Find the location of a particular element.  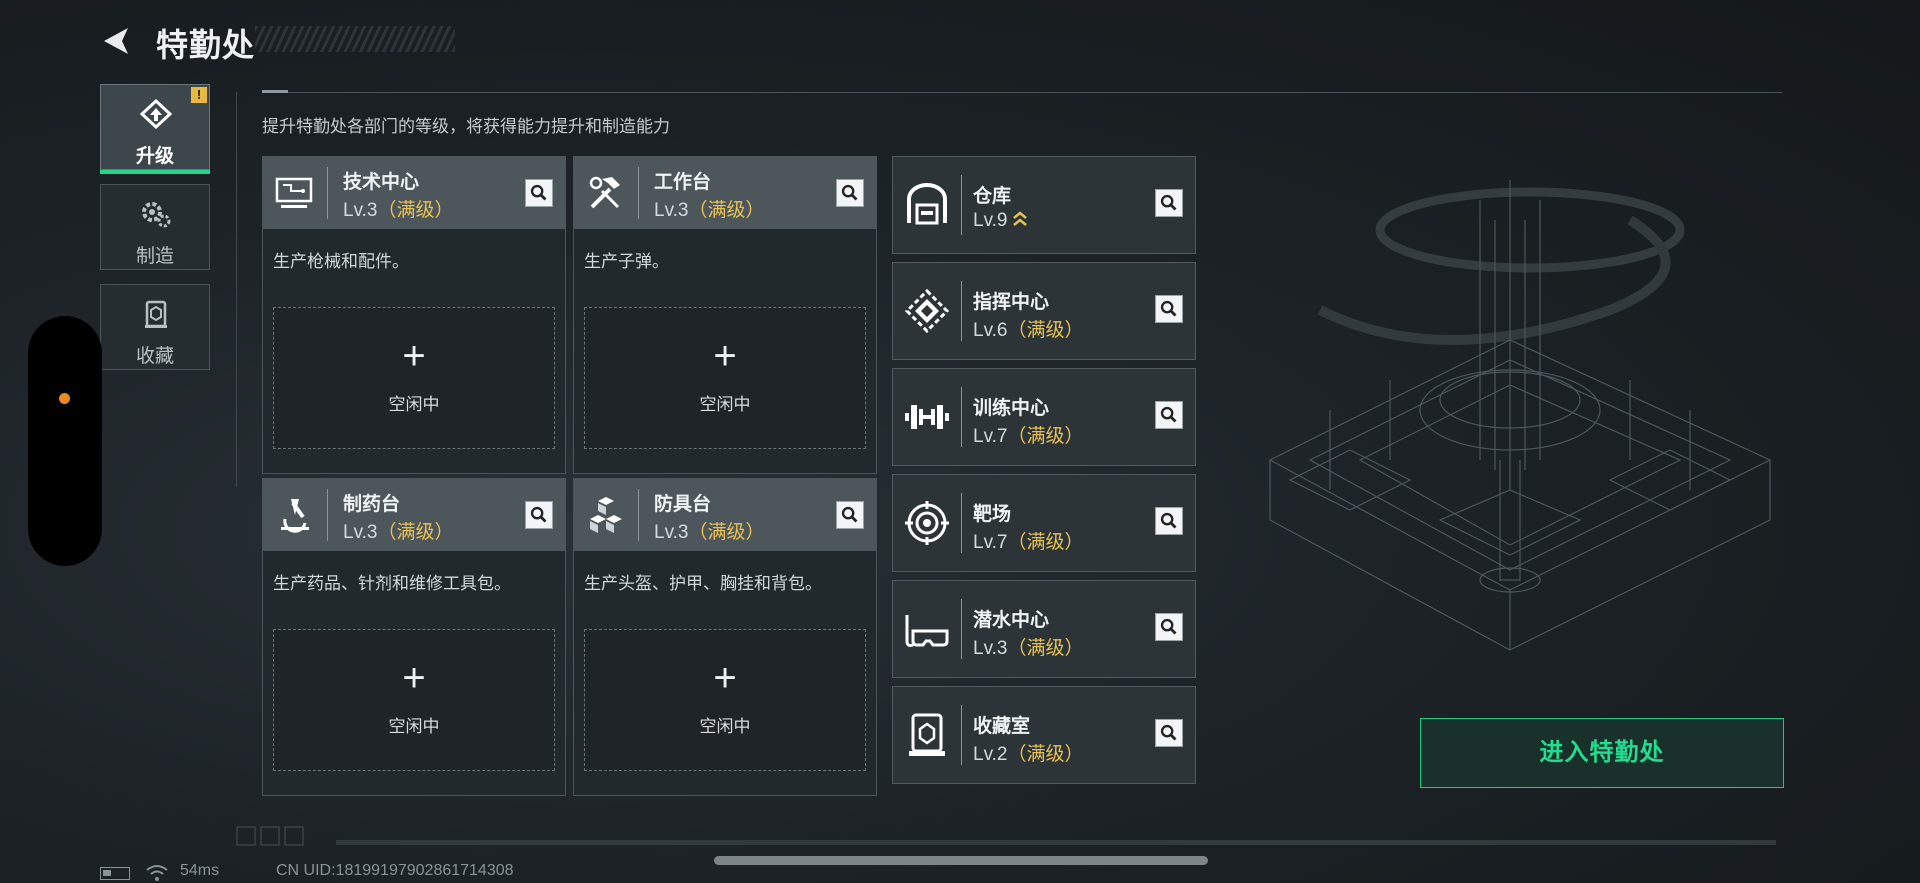

card-header: 工作台 Lv.3（满级） is located at coordinates (725, 193).